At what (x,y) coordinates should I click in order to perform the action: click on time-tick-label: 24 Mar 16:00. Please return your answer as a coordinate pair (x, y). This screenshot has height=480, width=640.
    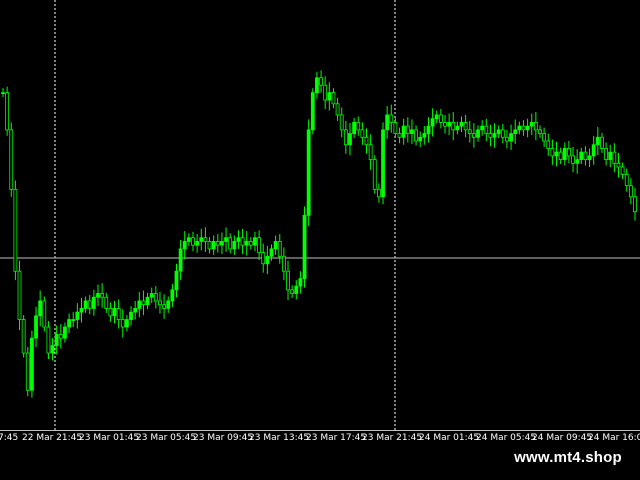
    Looking at the image, I should click on (614, 438).